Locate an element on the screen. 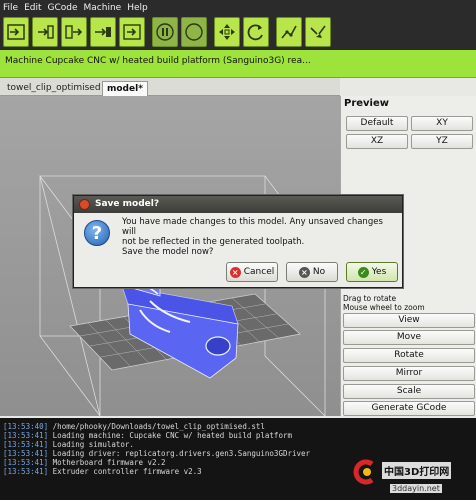 The width and height of the screenshot is (476, 500). upload-icon is located at coordinates (74, 32).